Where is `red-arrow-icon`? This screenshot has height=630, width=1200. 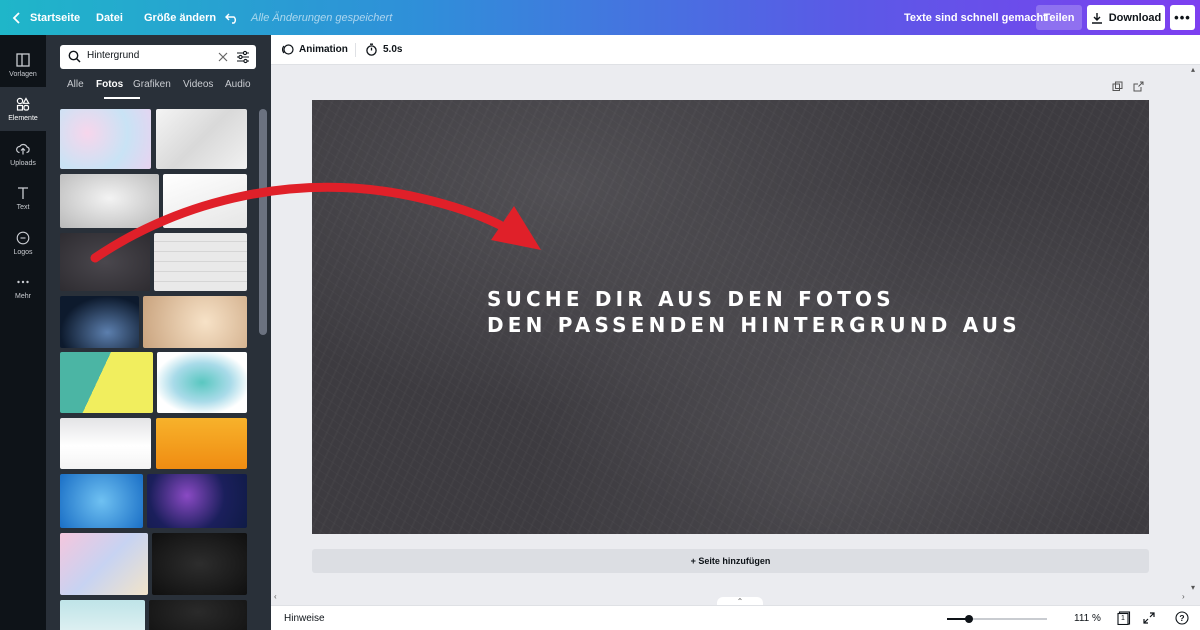
red-arrow-icon is located at coordinates (315, 222).